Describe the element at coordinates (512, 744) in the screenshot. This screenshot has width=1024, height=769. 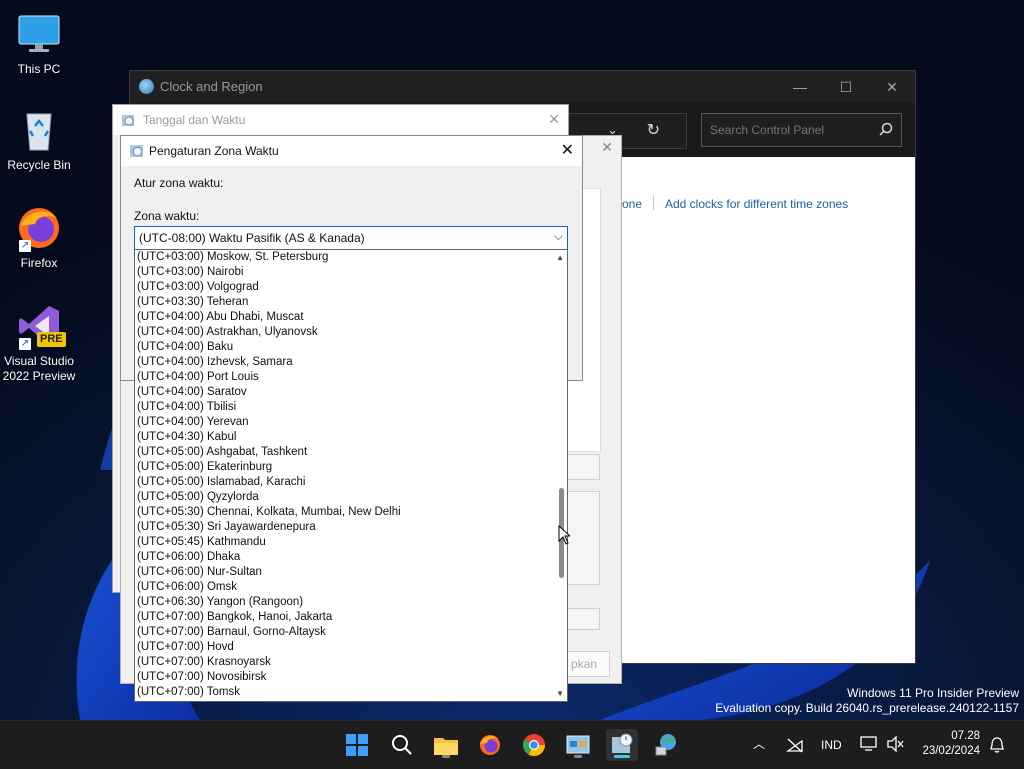
I see `taskbar: ︿ IND 07.28 23/02/2024` at that location.